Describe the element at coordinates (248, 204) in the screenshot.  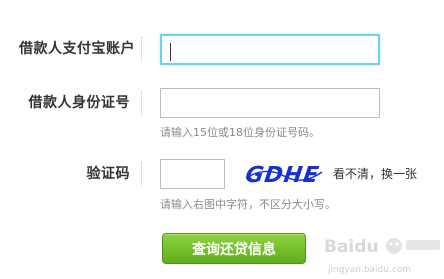
I see `captcha-hint: 请输入右图中字符，不区分大小写。` at that location.